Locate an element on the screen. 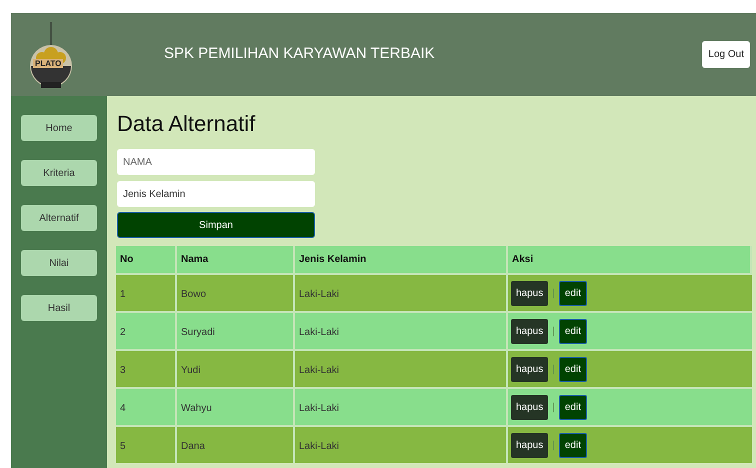  column-header: Nama is located at coordinates (194, 260).